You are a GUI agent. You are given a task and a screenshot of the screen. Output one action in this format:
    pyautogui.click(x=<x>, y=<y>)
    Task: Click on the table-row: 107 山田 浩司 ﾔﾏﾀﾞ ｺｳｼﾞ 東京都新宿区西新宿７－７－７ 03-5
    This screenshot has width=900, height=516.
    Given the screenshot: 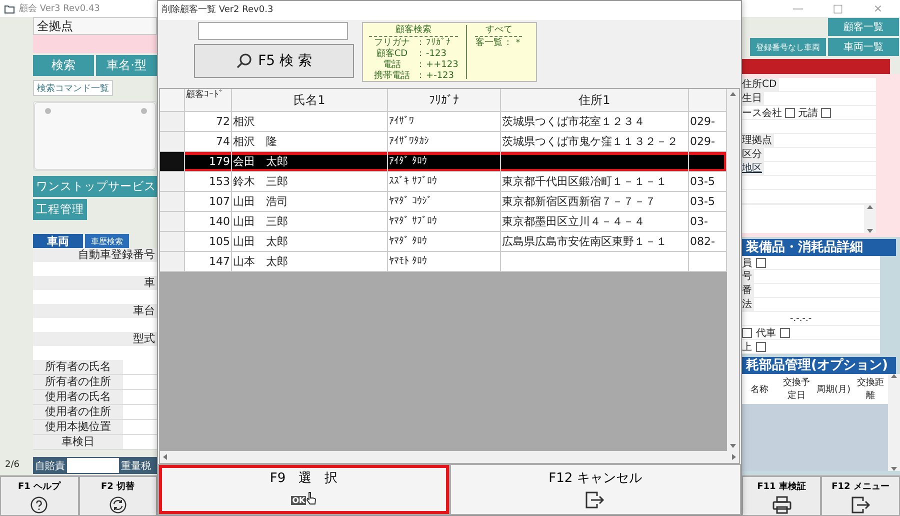 What is the action you would take?
    pyautogui.click(x=443, y=202)
    